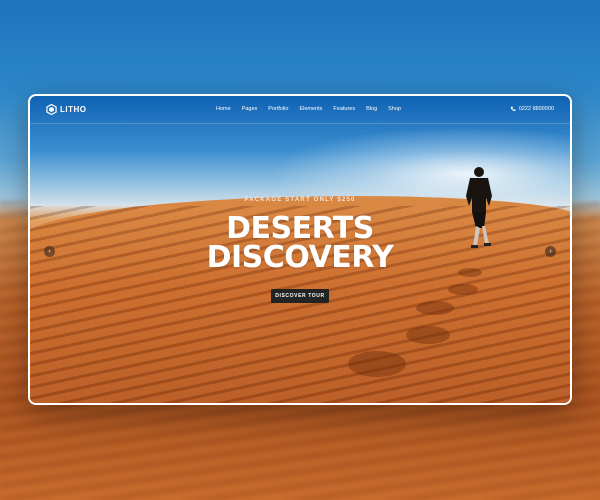  What do you see at coordinates (536, 109) in the screenshot?
I see `phone-number: 0222 8899900` at bounding box center [536, 109].